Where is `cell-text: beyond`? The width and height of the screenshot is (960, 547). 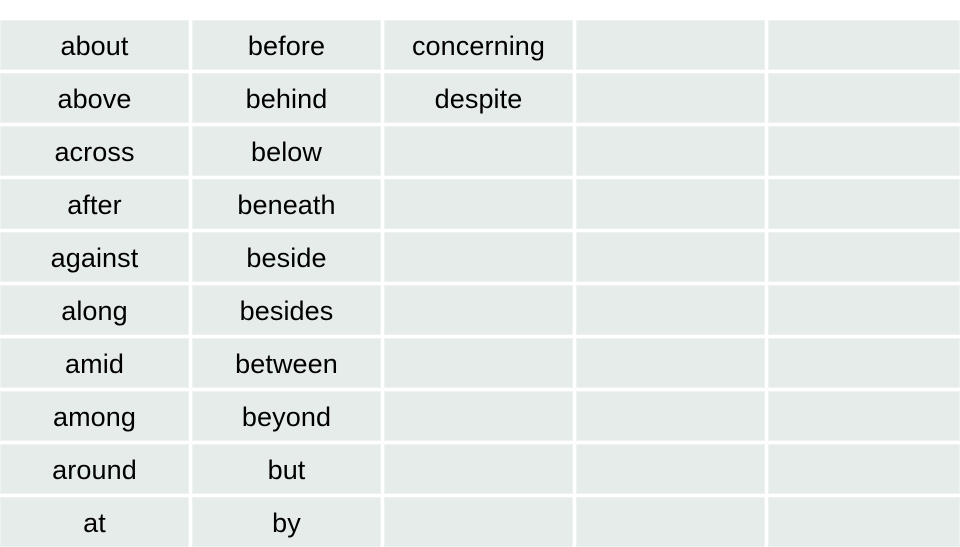
cell-text: beyond is located at coordinates (286, 416).